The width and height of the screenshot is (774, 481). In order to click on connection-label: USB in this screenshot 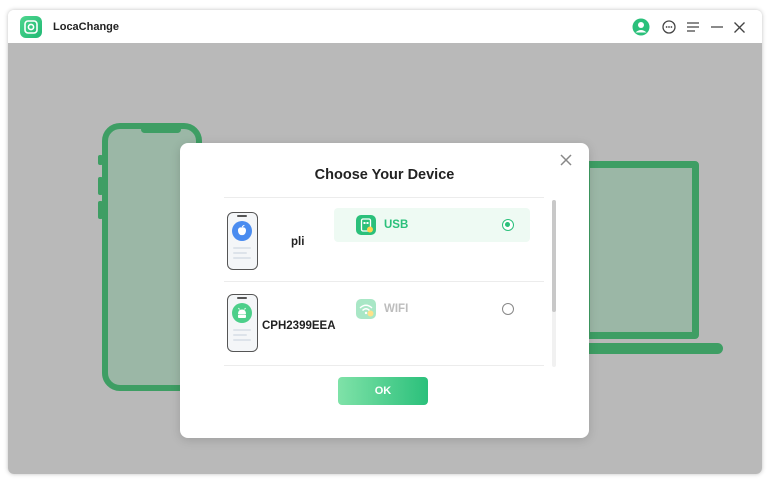, I will do `click(396, 225)`.